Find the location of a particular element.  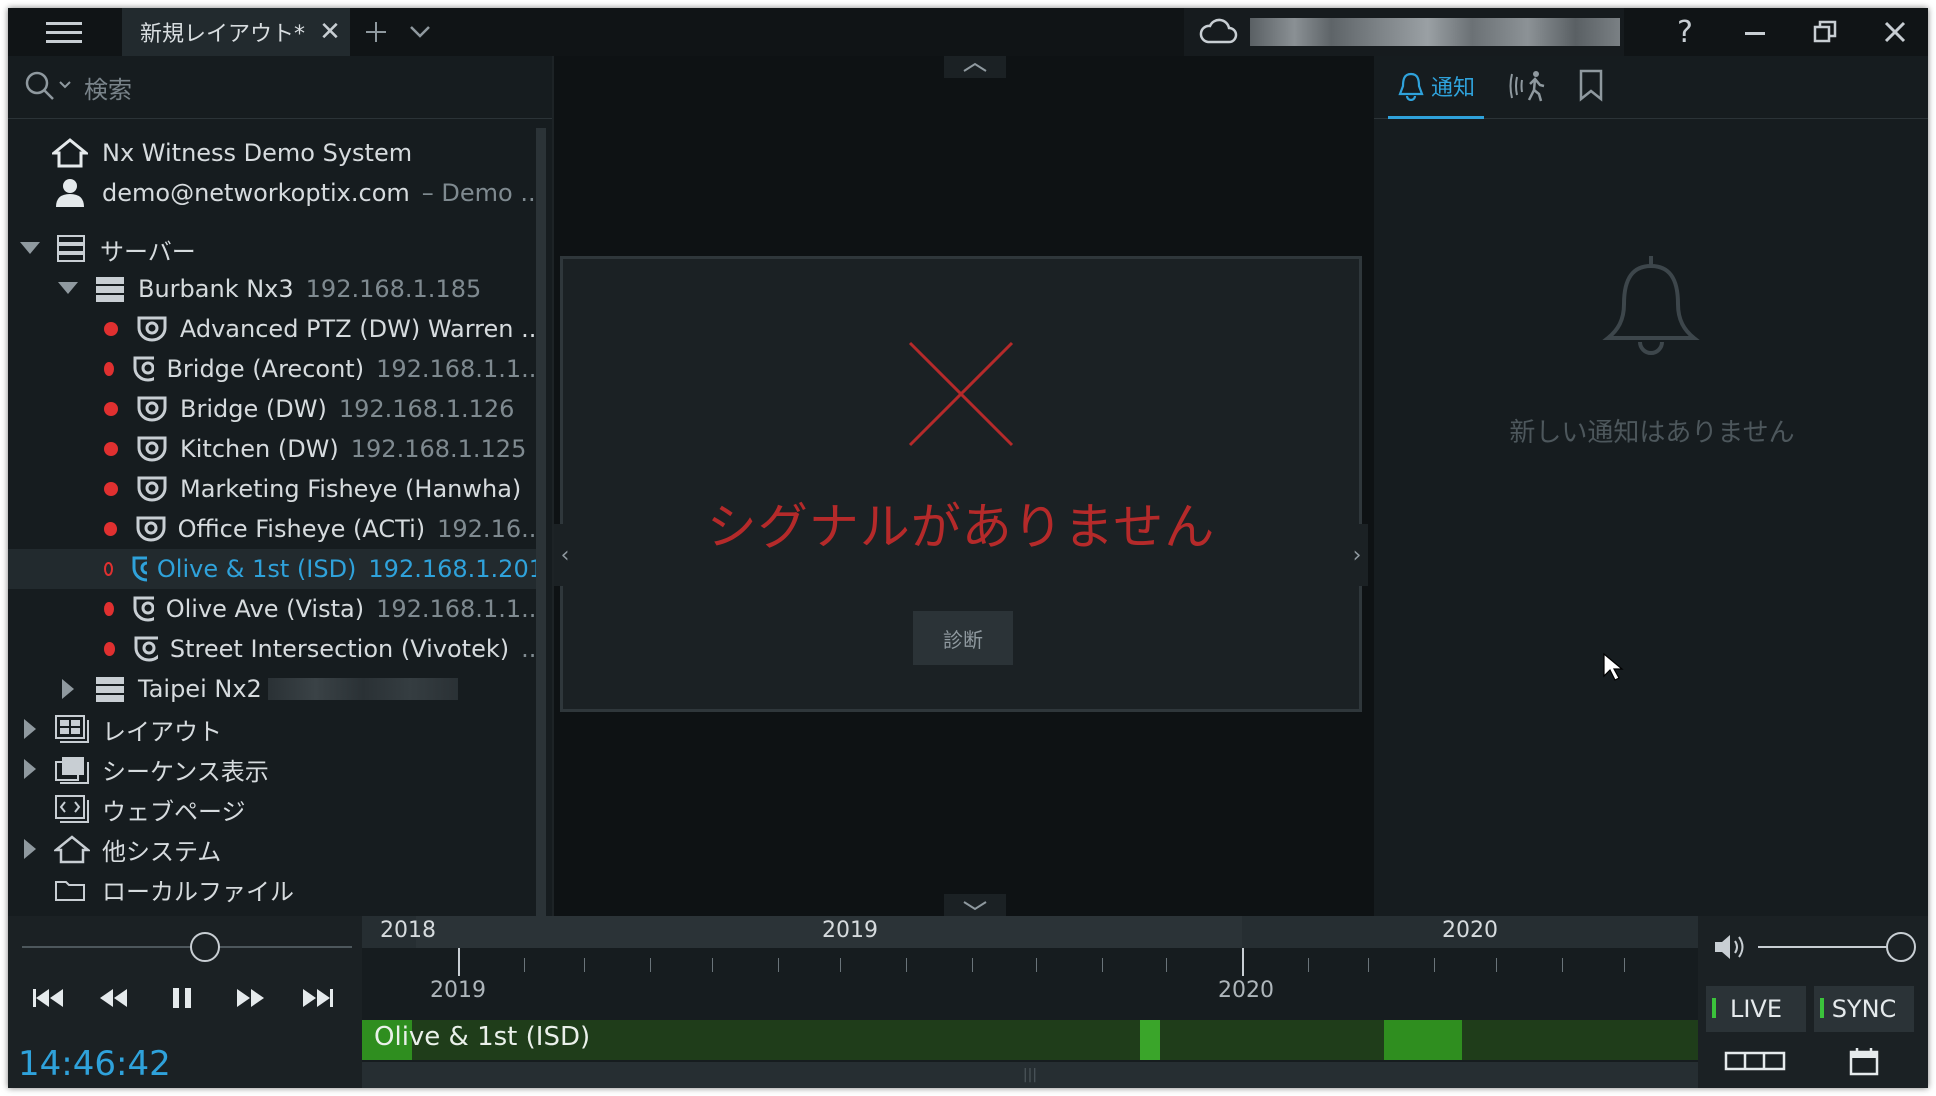

hamburger-icon is located at coordinates (64, 32).